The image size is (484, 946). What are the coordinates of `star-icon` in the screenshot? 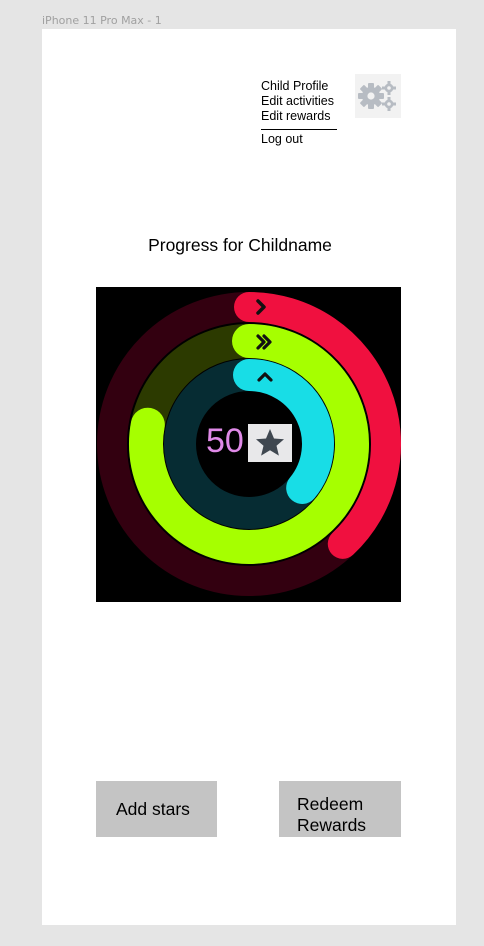 It's located at (270, 442).